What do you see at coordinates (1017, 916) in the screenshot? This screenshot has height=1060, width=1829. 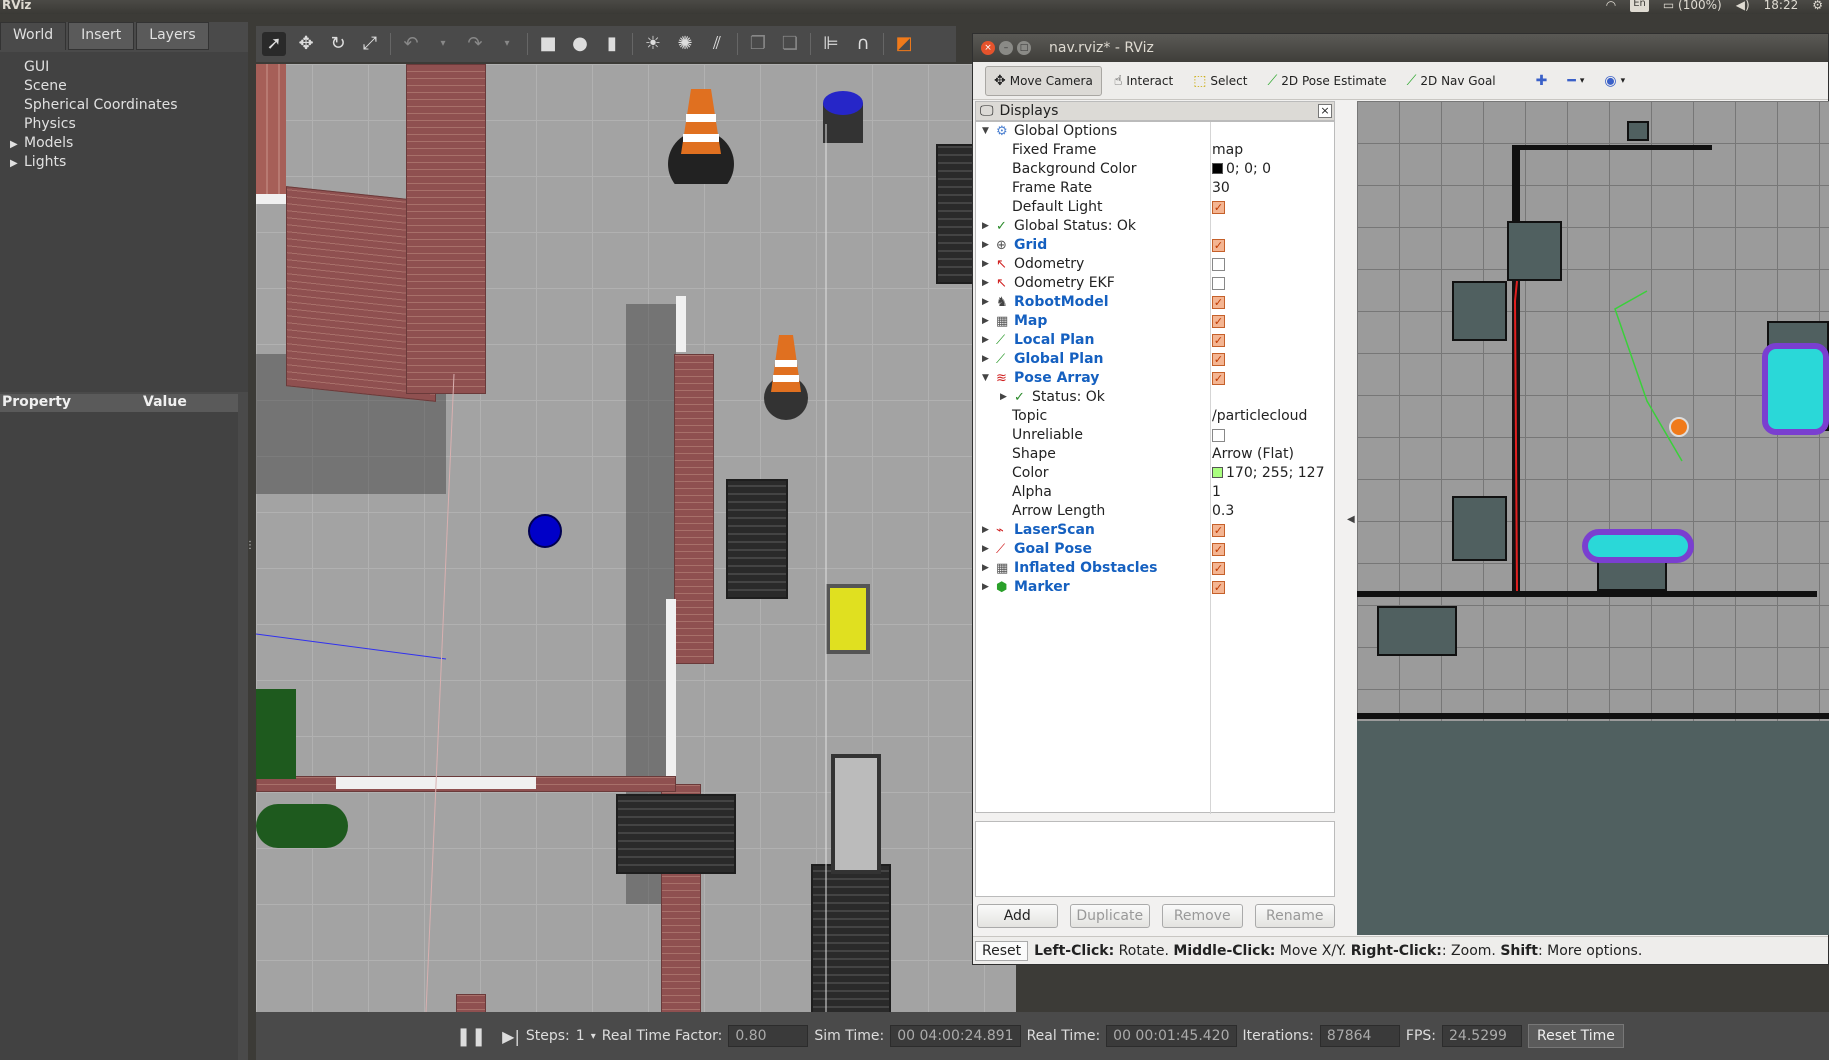 I see `add-display-button: Add` at bounding box center [1017, 916].